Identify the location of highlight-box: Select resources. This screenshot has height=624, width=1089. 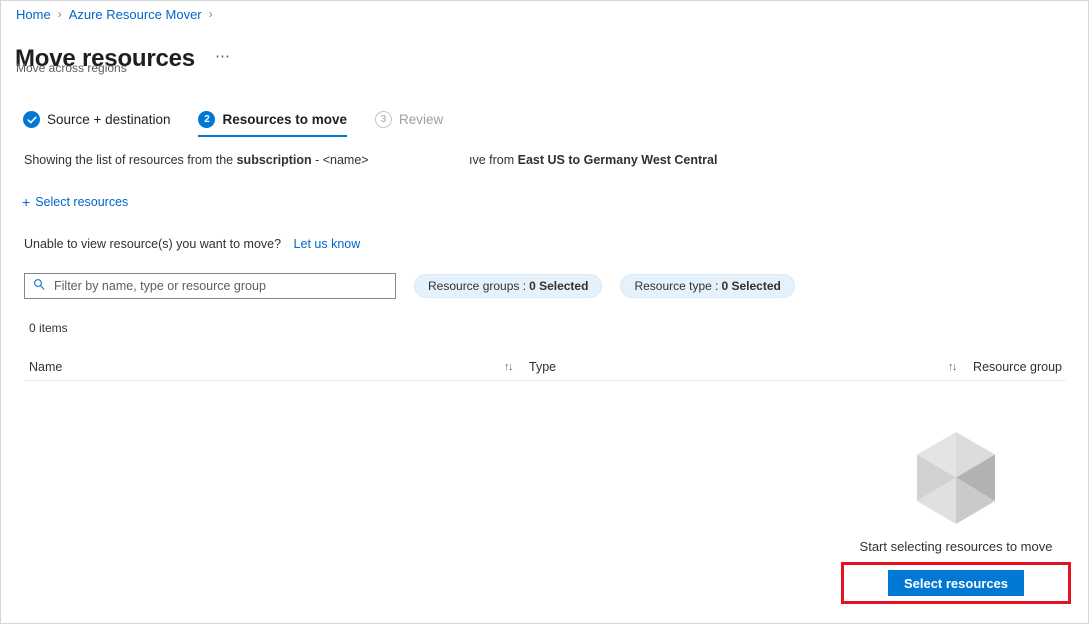
(956, 583).